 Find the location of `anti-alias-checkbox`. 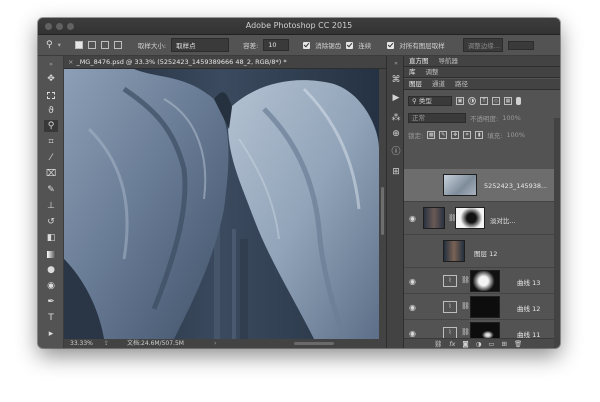

anti-alias-checkbox is located at coordinates (307, 45).